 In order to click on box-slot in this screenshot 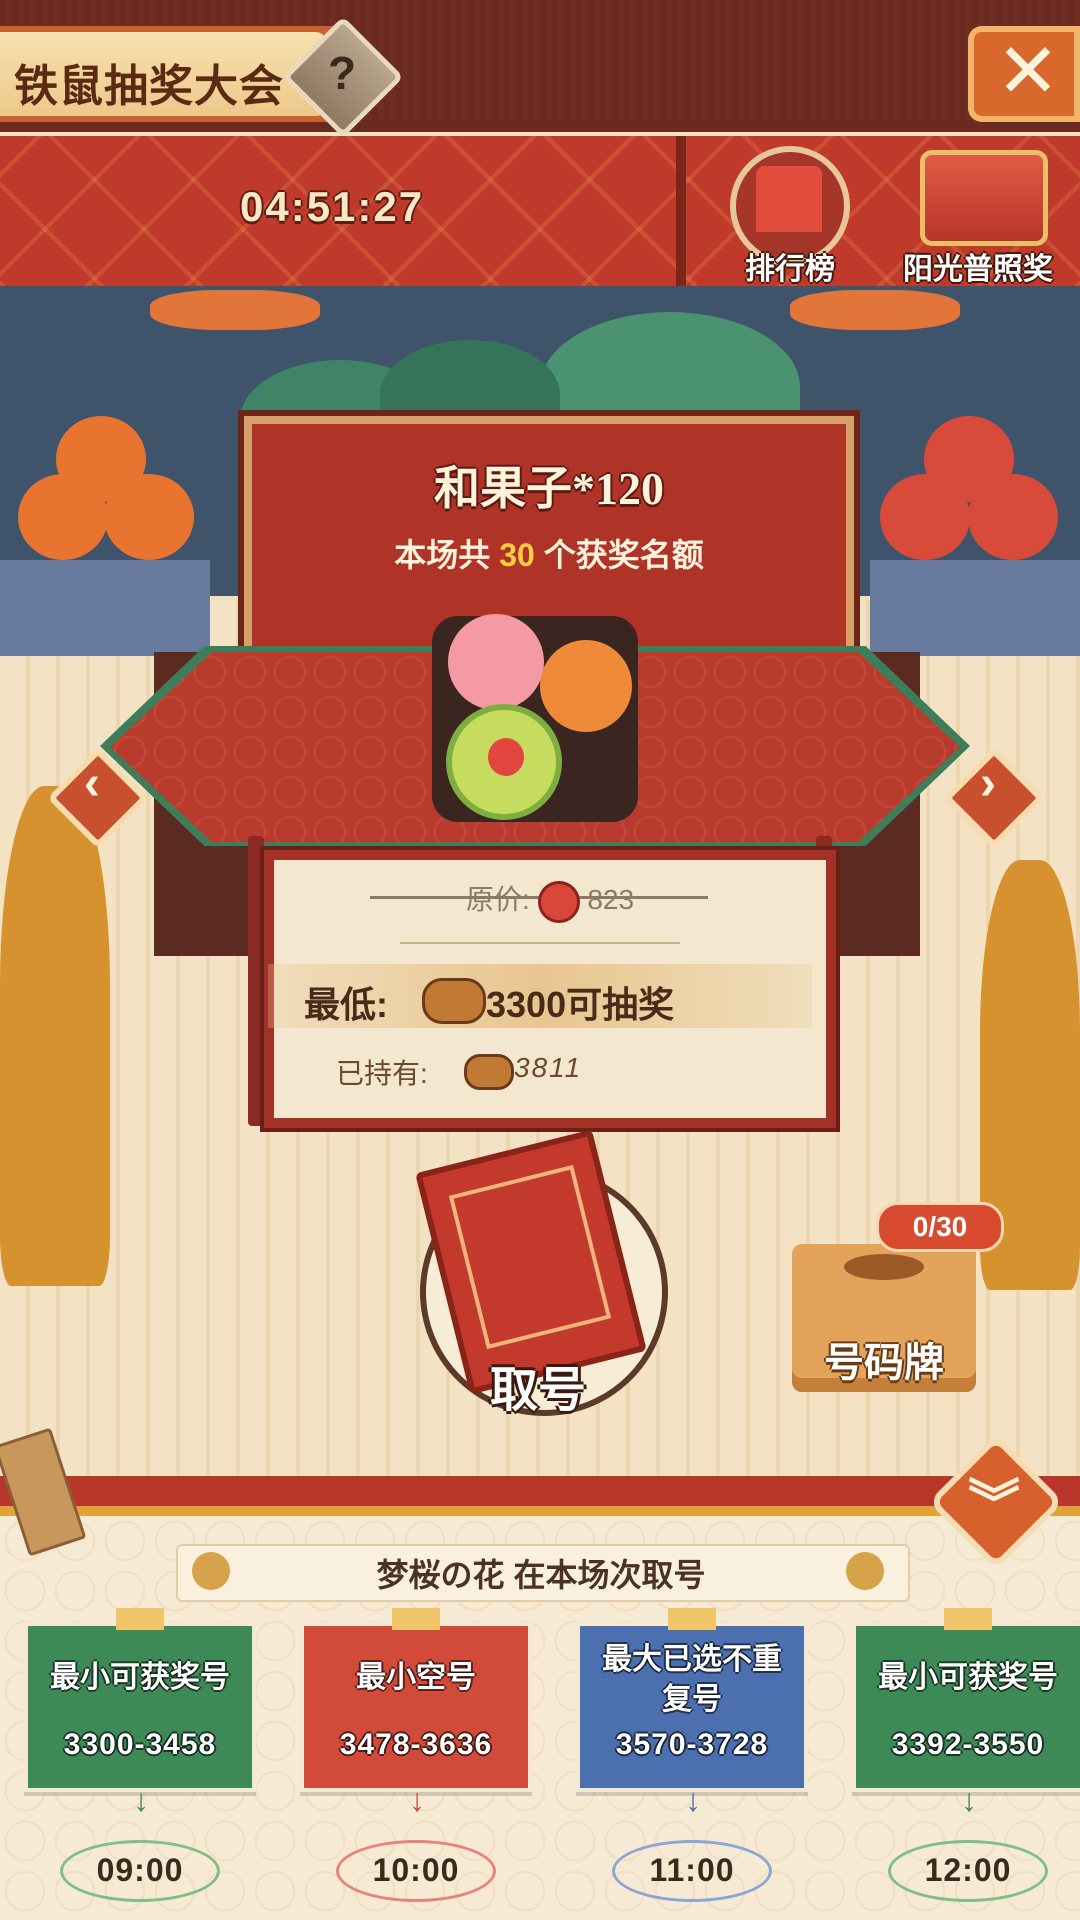, I will do `click(884, 1267)`.